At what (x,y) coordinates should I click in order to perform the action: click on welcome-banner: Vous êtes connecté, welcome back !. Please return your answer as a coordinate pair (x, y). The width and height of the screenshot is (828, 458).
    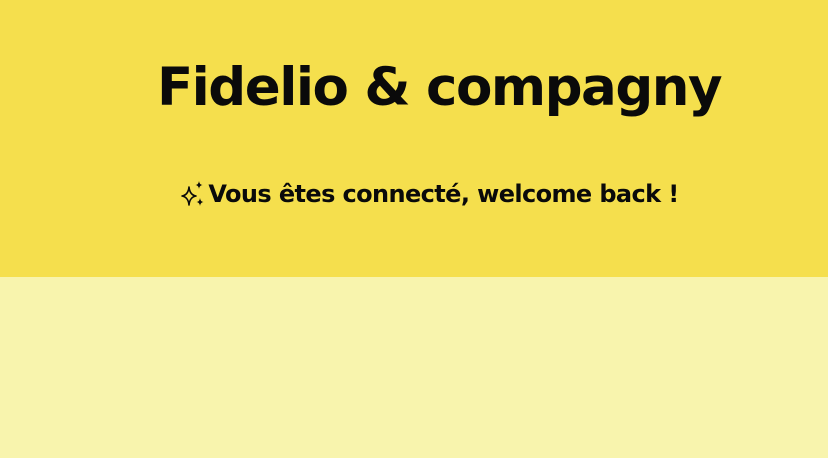
    Looking at the image, I should click on (414, 197).